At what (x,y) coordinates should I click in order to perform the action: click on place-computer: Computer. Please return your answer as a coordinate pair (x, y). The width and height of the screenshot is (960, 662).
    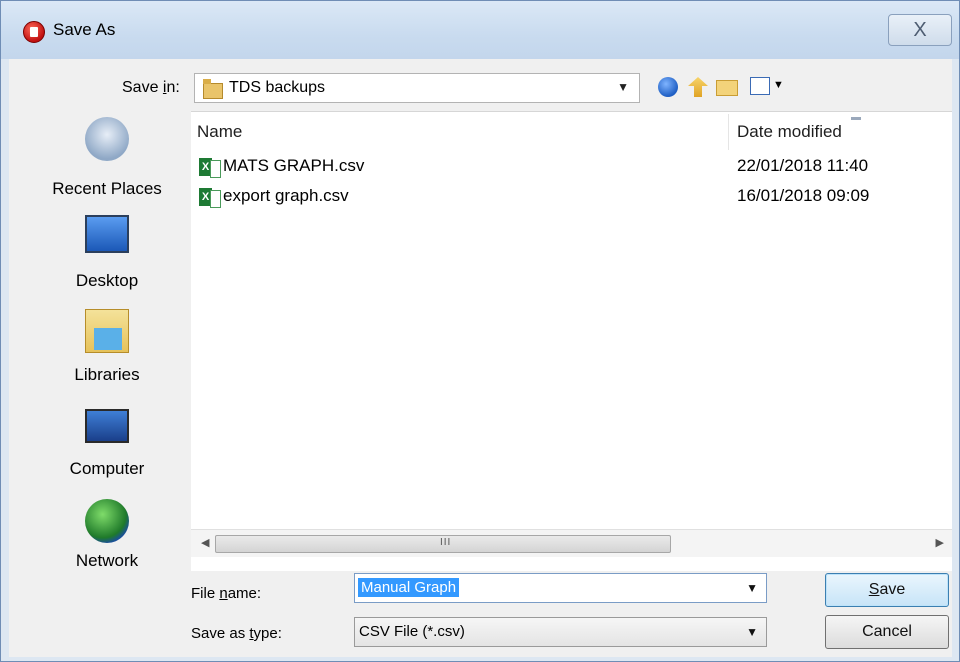
    Looking at the image, I should click on (107, 444).